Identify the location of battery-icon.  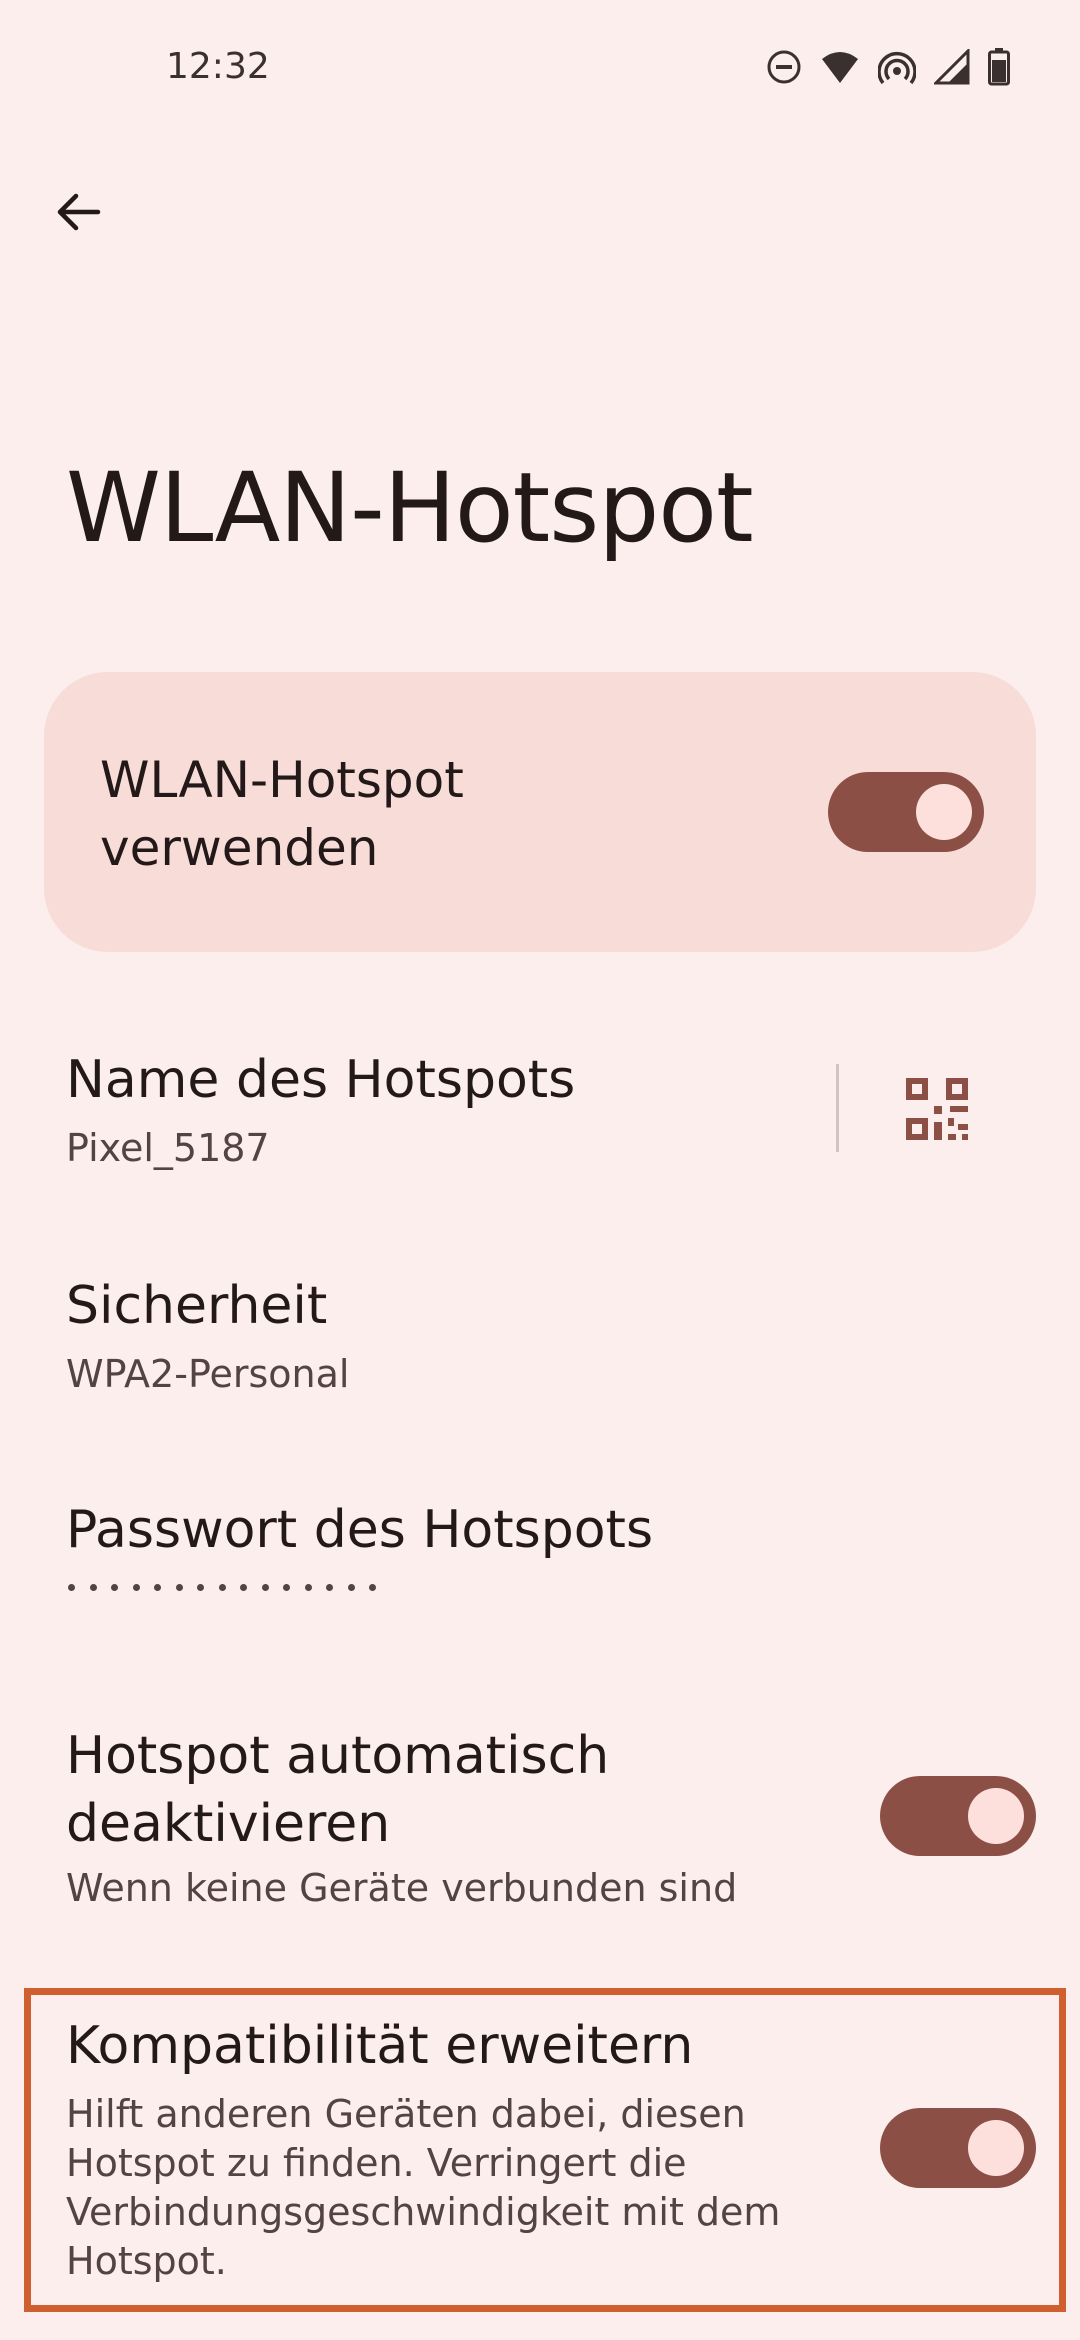
(999, 67).